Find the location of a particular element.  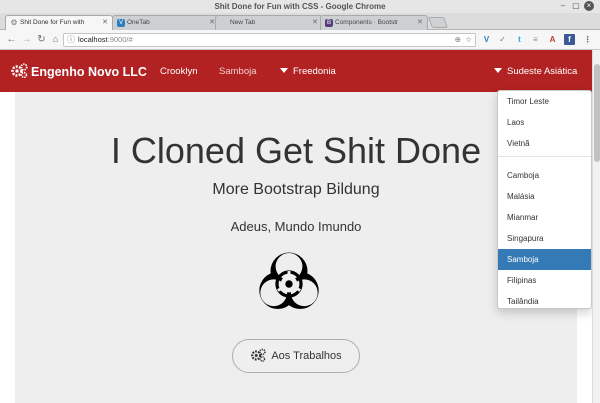

tab-title: Components · Bootstr is located at coordinates (367, 22).